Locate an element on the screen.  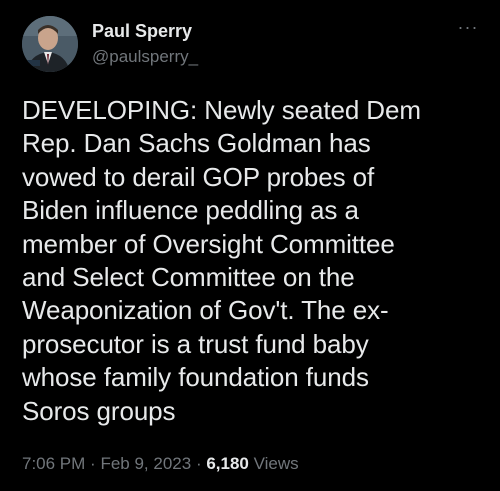
ellipsis-icon: ··· is located at coordinates (468, 27).